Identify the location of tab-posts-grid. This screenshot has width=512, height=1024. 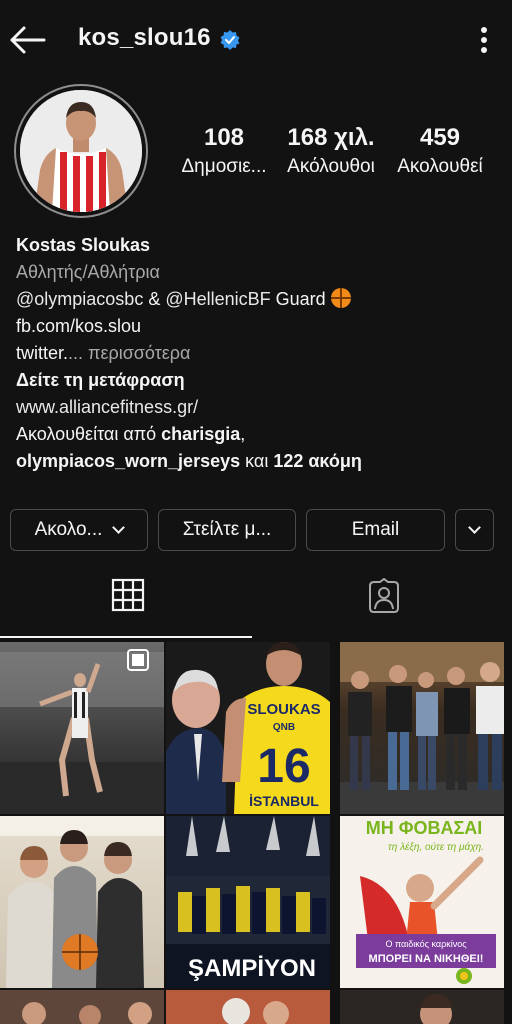
(128, 608).